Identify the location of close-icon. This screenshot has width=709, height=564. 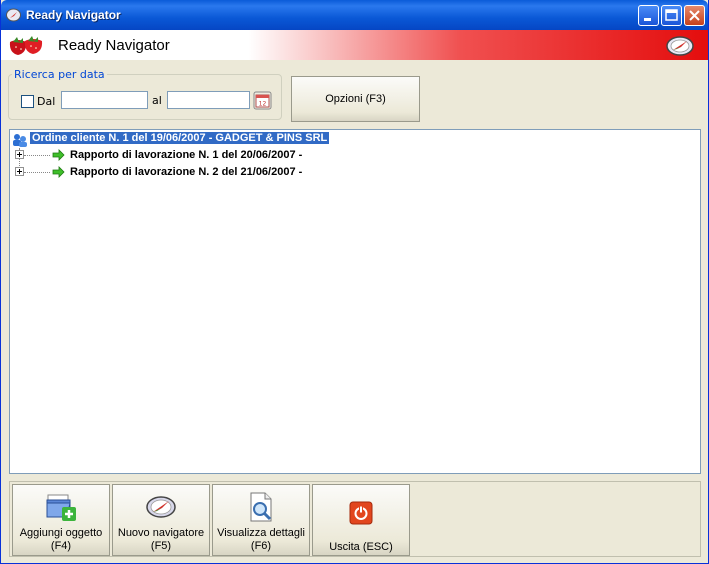
(694, 15).